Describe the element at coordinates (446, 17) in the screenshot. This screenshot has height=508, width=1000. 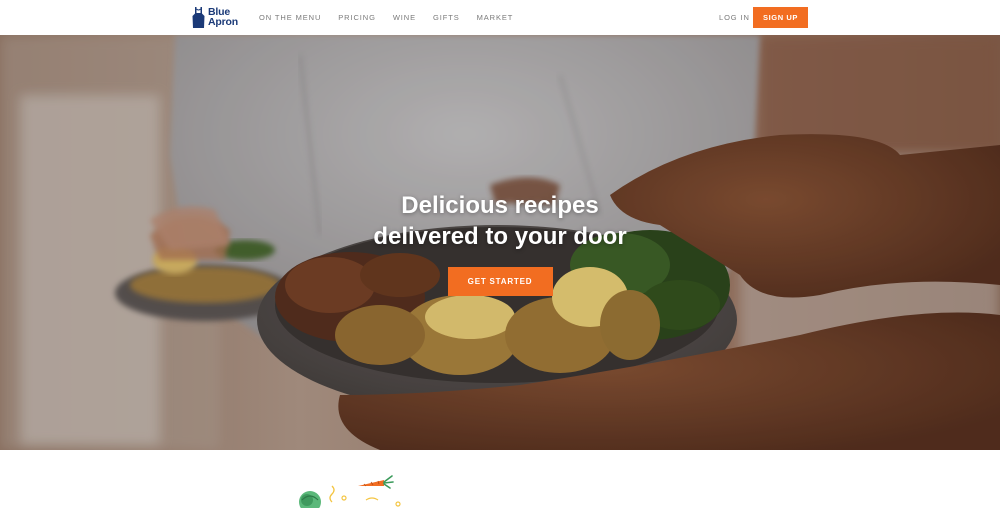
I see `nav-gifts: GIFTS` at that location.